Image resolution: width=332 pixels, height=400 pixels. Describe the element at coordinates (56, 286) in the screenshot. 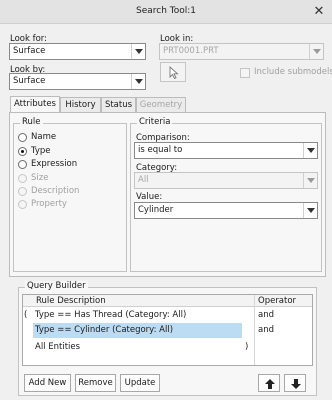

I see `query-builder-title: Query Builder` at that location.